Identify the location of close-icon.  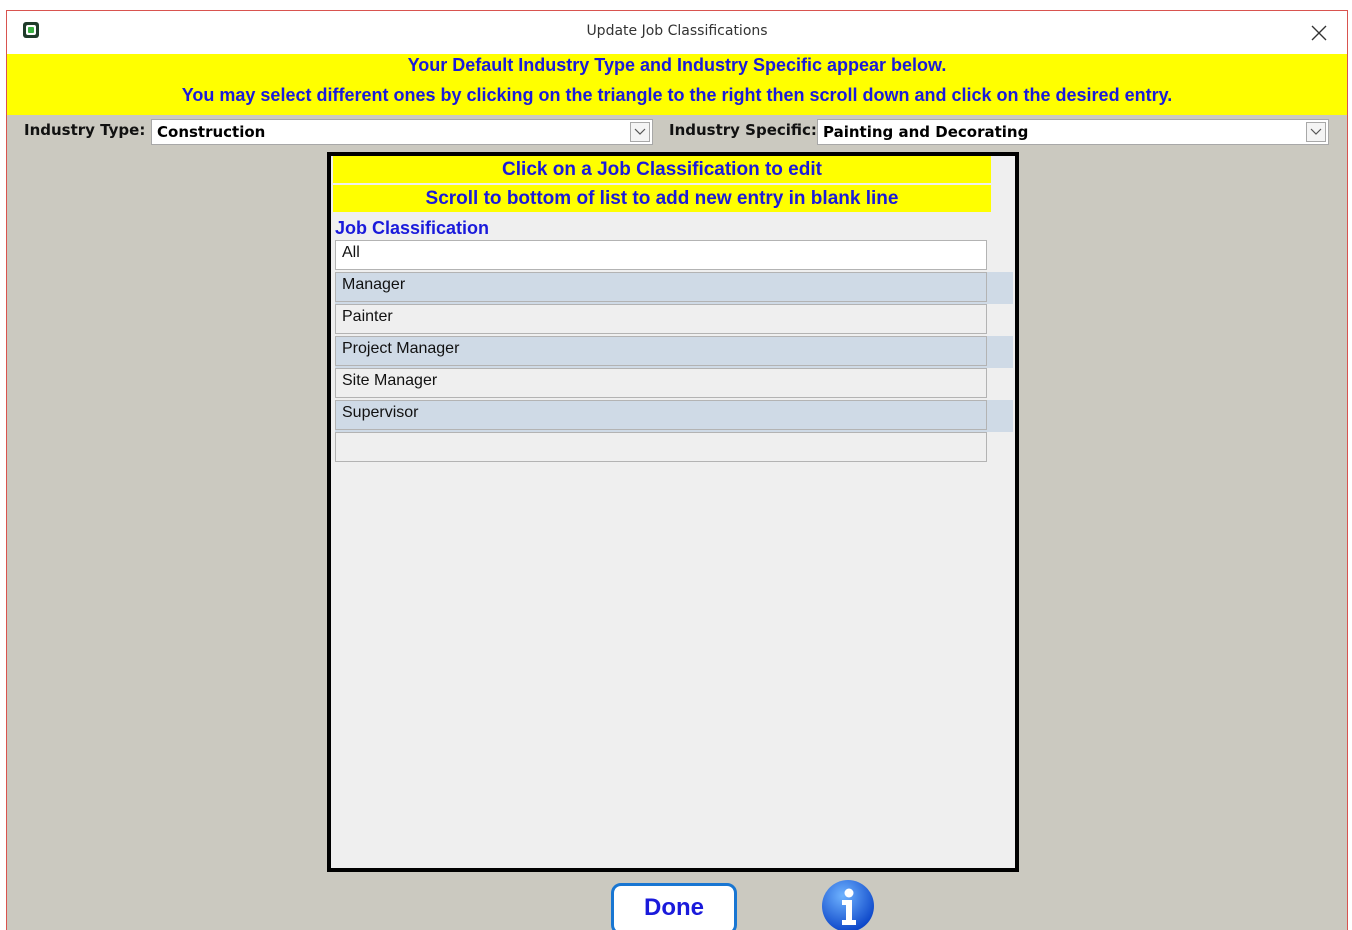
(1319, 33).